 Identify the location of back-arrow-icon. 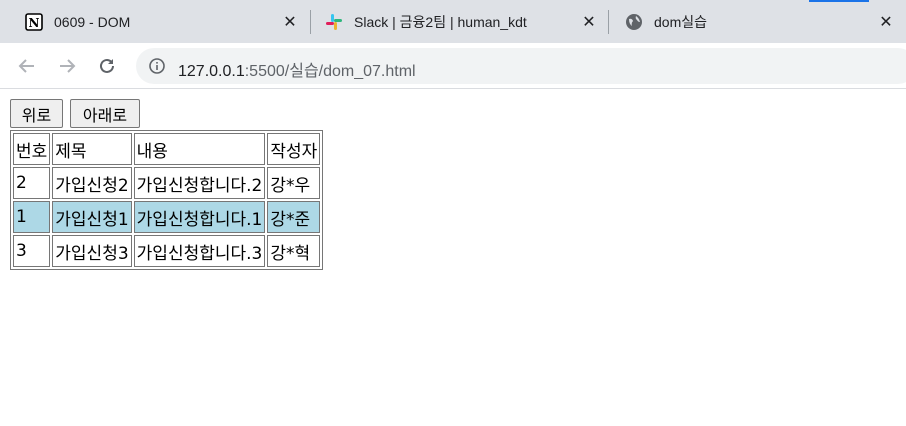
(27, 66).